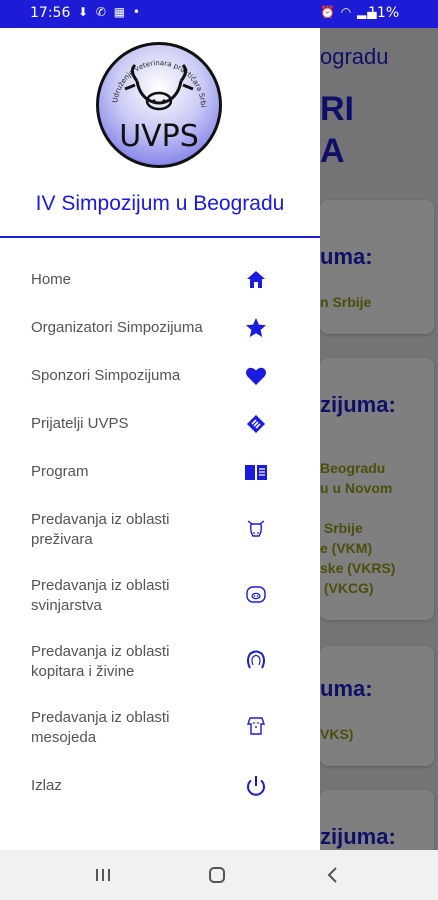 This screenshot has height=900, width=438. I want to click on menu-item-label: Prijatelji UVPS, so click(80, 423).